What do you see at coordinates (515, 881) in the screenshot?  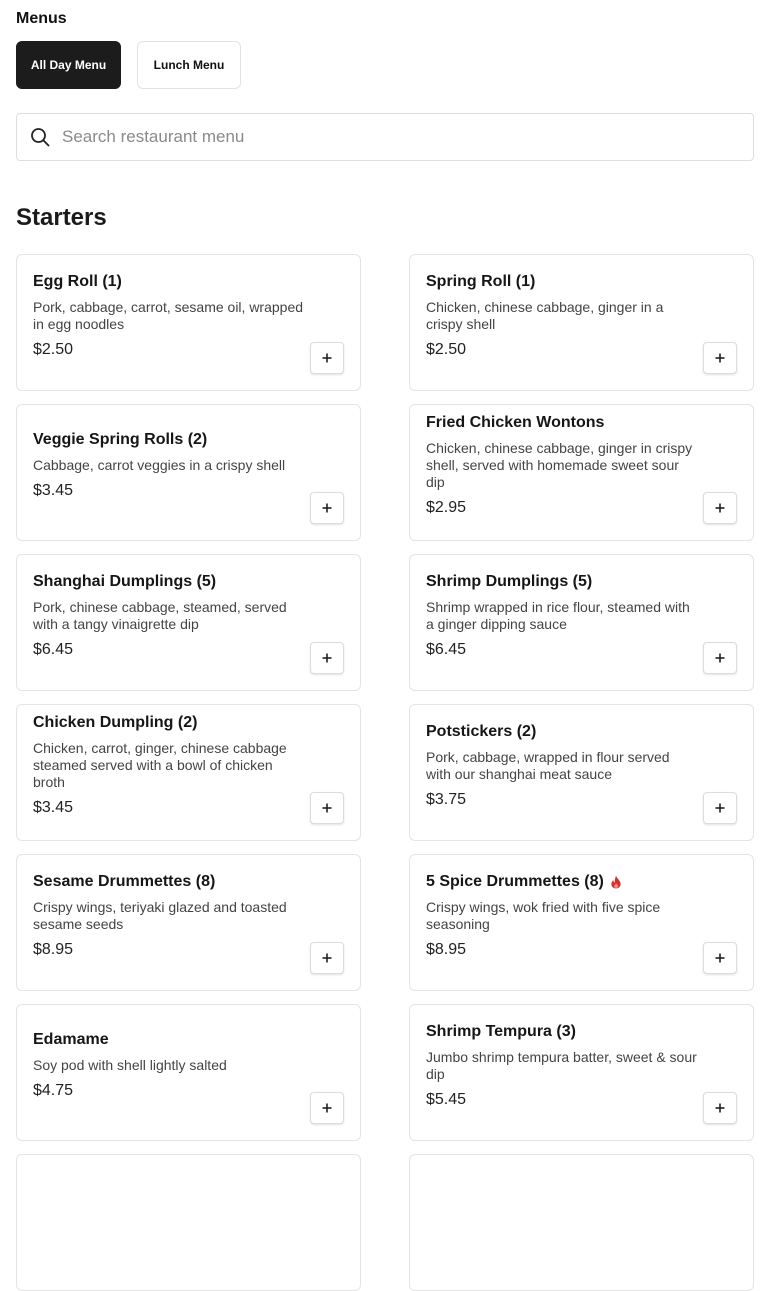 I see `menu-item-name-text: 5 Spice Drummettes (8)` at bounding box center [515, 881].